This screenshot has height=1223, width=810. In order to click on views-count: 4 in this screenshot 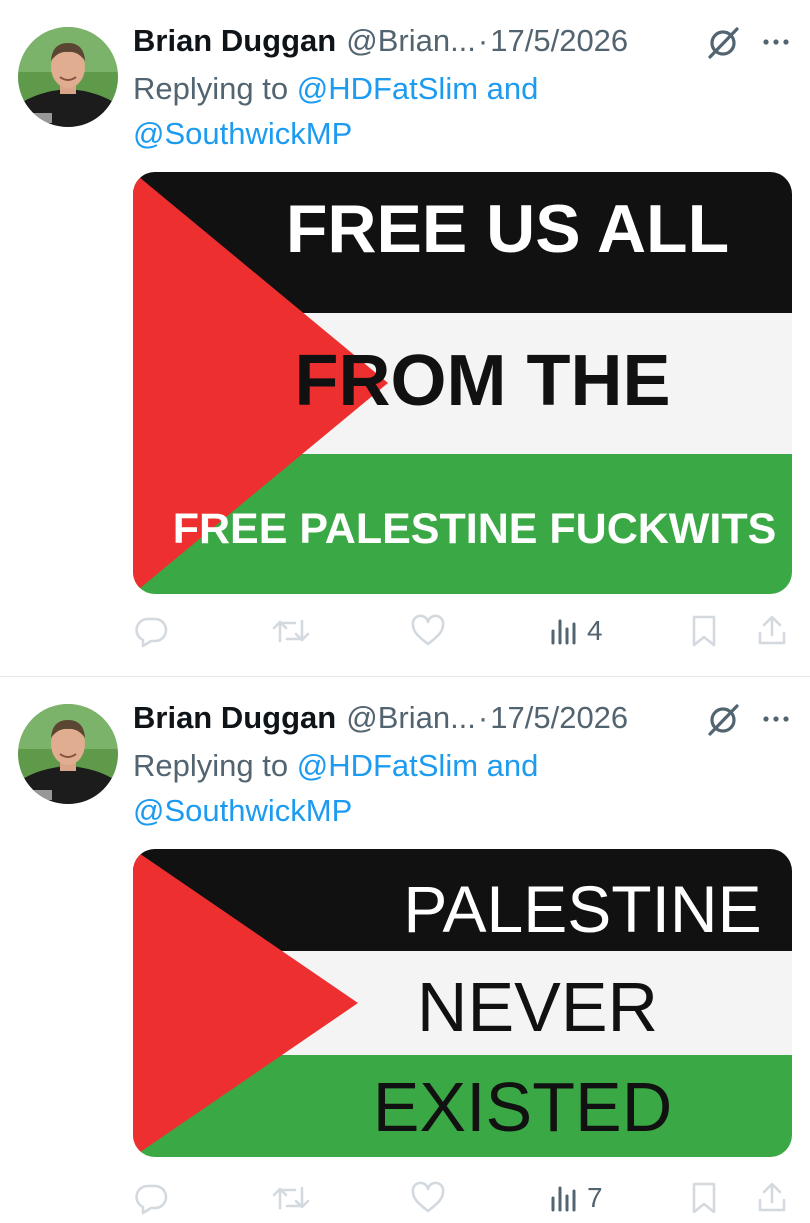, I will do `click(595, 630)`.